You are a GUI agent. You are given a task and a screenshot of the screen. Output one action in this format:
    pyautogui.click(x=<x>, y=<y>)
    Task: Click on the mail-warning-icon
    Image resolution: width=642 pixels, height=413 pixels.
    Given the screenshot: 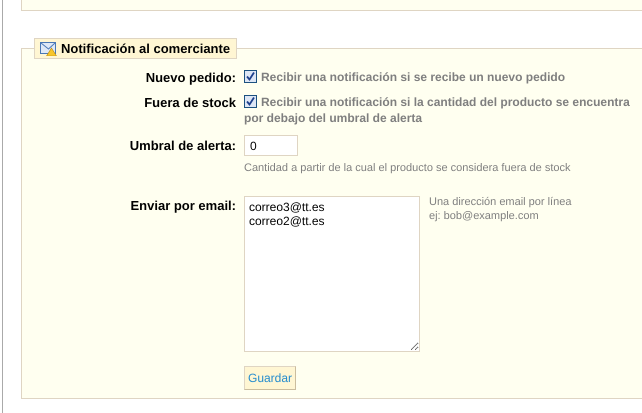 What is the action you would take?
    pyautogui.click(x=48, y=49)
    